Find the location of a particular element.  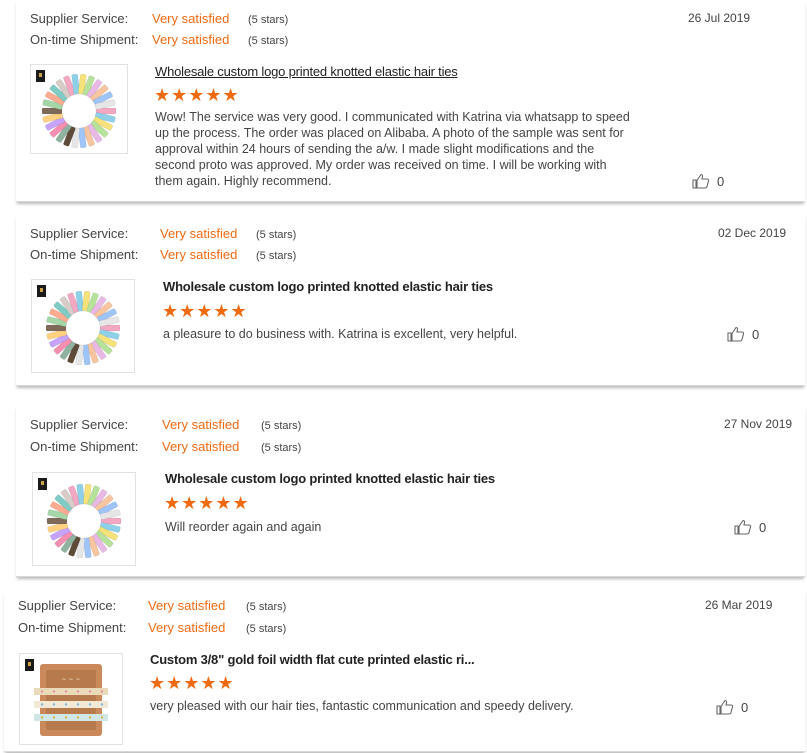

review-date: 26 Jul 2019 is located at coordinates (719, 18).